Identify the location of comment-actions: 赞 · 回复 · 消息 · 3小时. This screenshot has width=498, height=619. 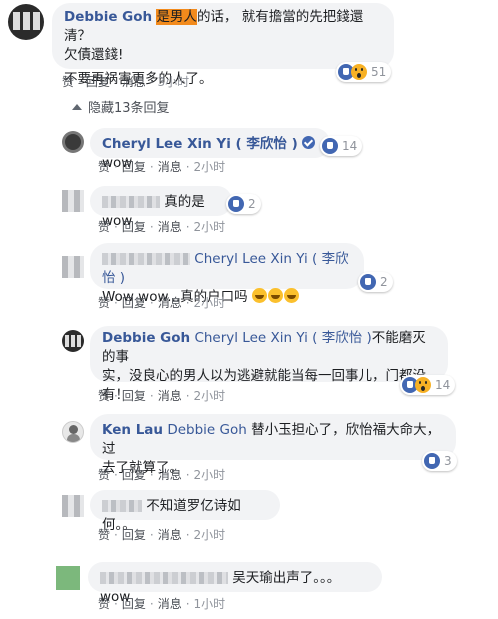
(126, 82).